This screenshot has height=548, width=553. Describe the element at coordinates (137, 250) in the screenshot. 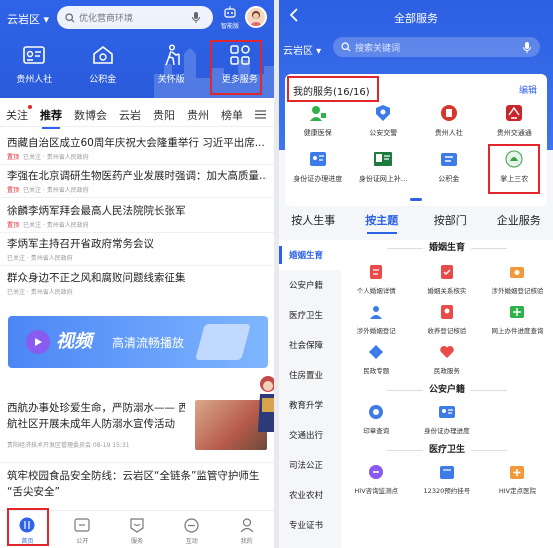

I see `news-item: 李炳军主持召开省政府常务会议 已关注 · 贵州省人民政府` at that location.